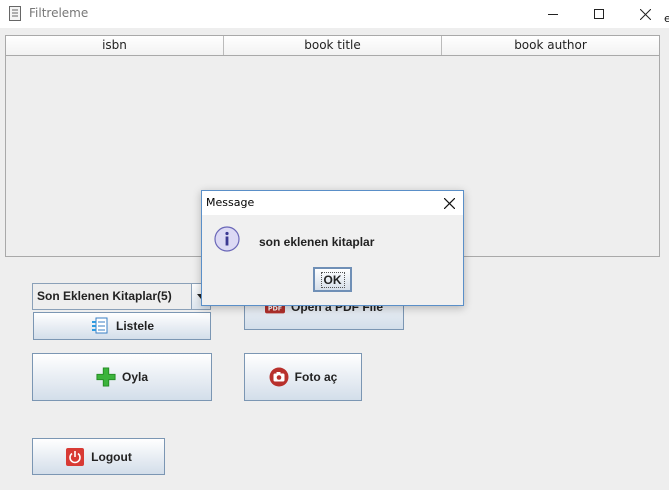 This screenshot has width=669, height=490. I want to click on document-icon, so click(15, 13).